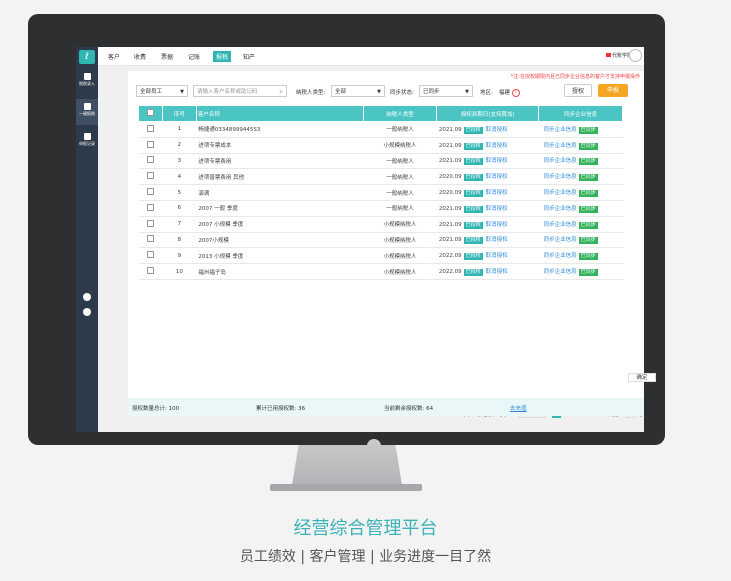 The width and height of the screenshot is (731, 581). I want to click on declare-button: 申报, so click(613, 90).